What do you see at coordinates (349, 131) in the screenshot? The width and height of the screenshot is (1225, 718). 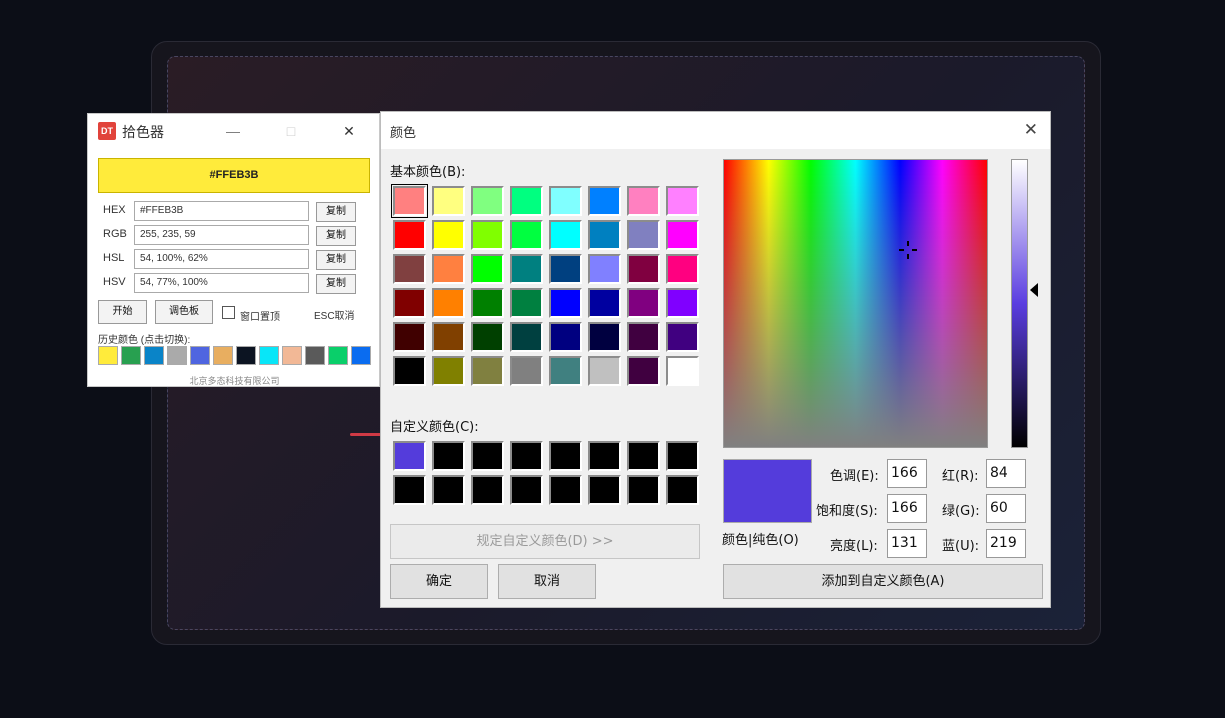 I see `close-icon: ✕` at bounding box center [349, 131].